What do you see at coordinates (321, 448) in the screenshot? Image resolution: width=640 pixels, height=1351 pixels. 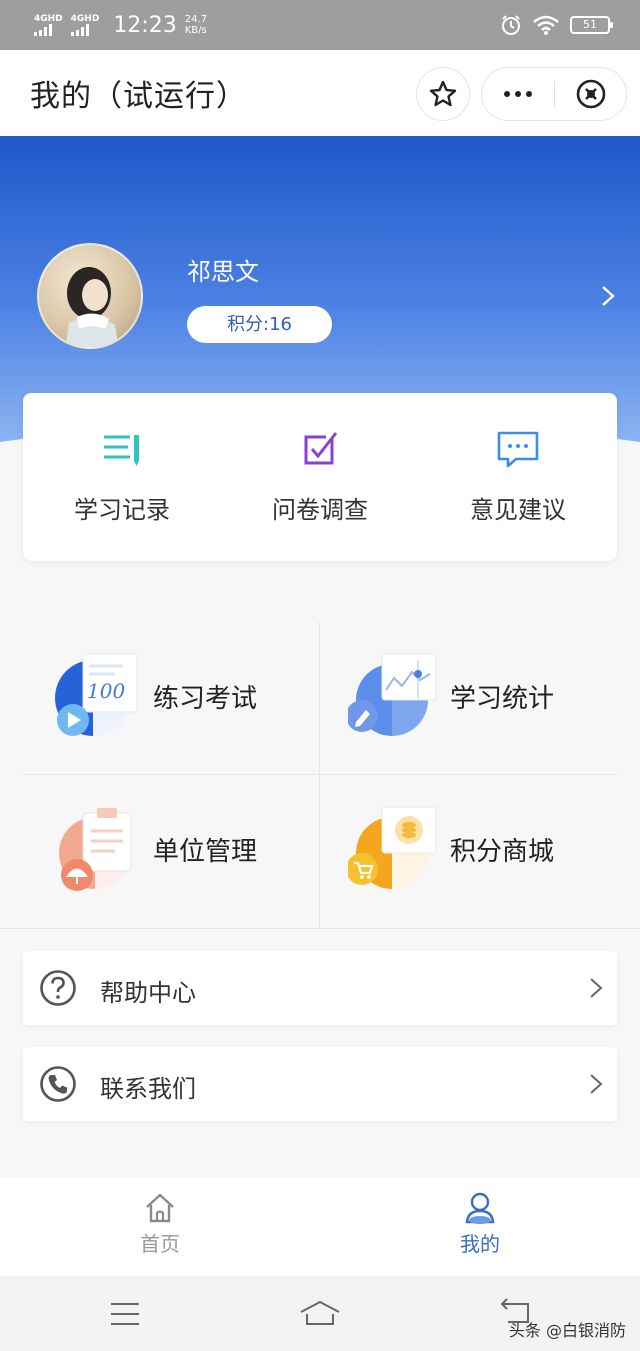 I see `checkbox-icon` at bounding box center [321, 448].